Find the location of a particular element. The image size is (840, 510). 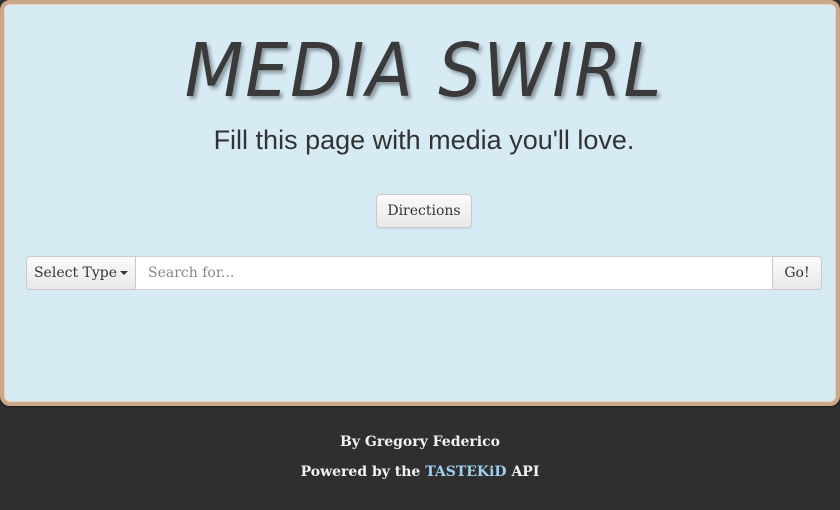

select-type-dropdown: Select Type is located at coordinates (81, 273).